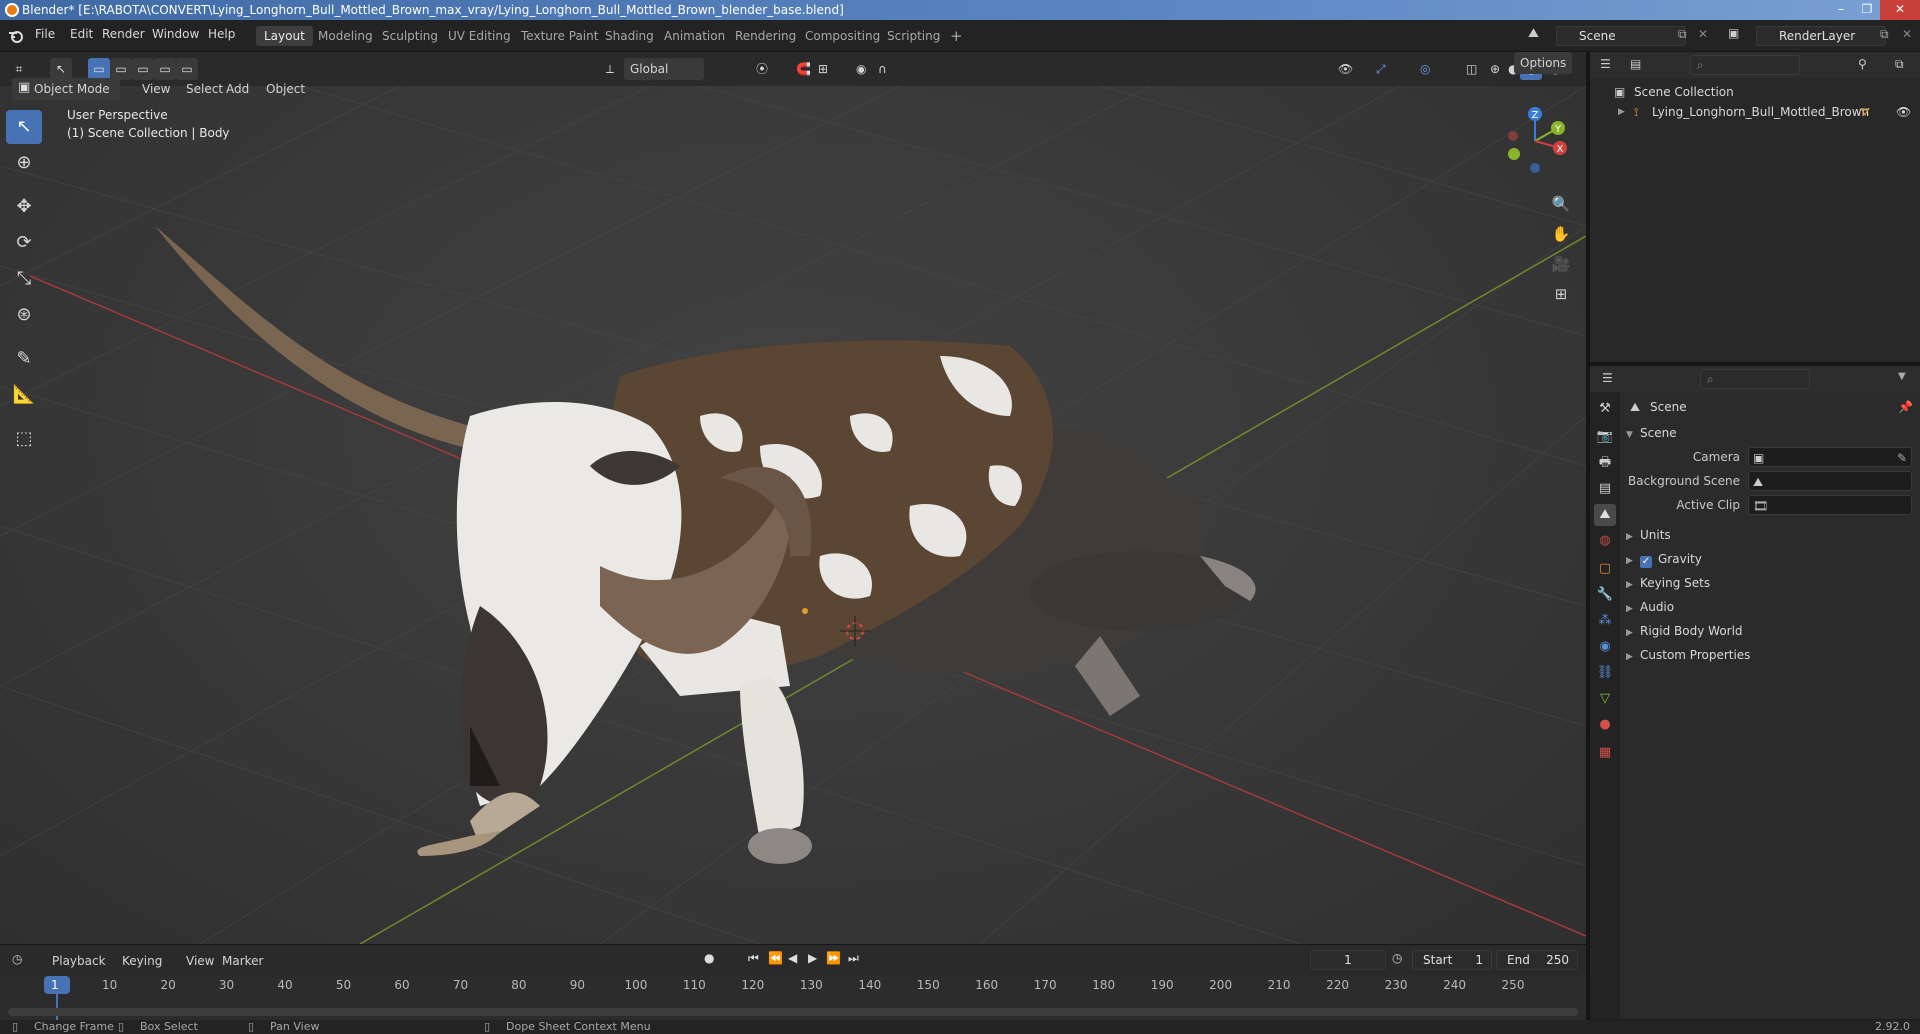  Describe the element at coordinates (861, 69) in the screenshot. I see `proportional-edit-icon: ◉` at that location.